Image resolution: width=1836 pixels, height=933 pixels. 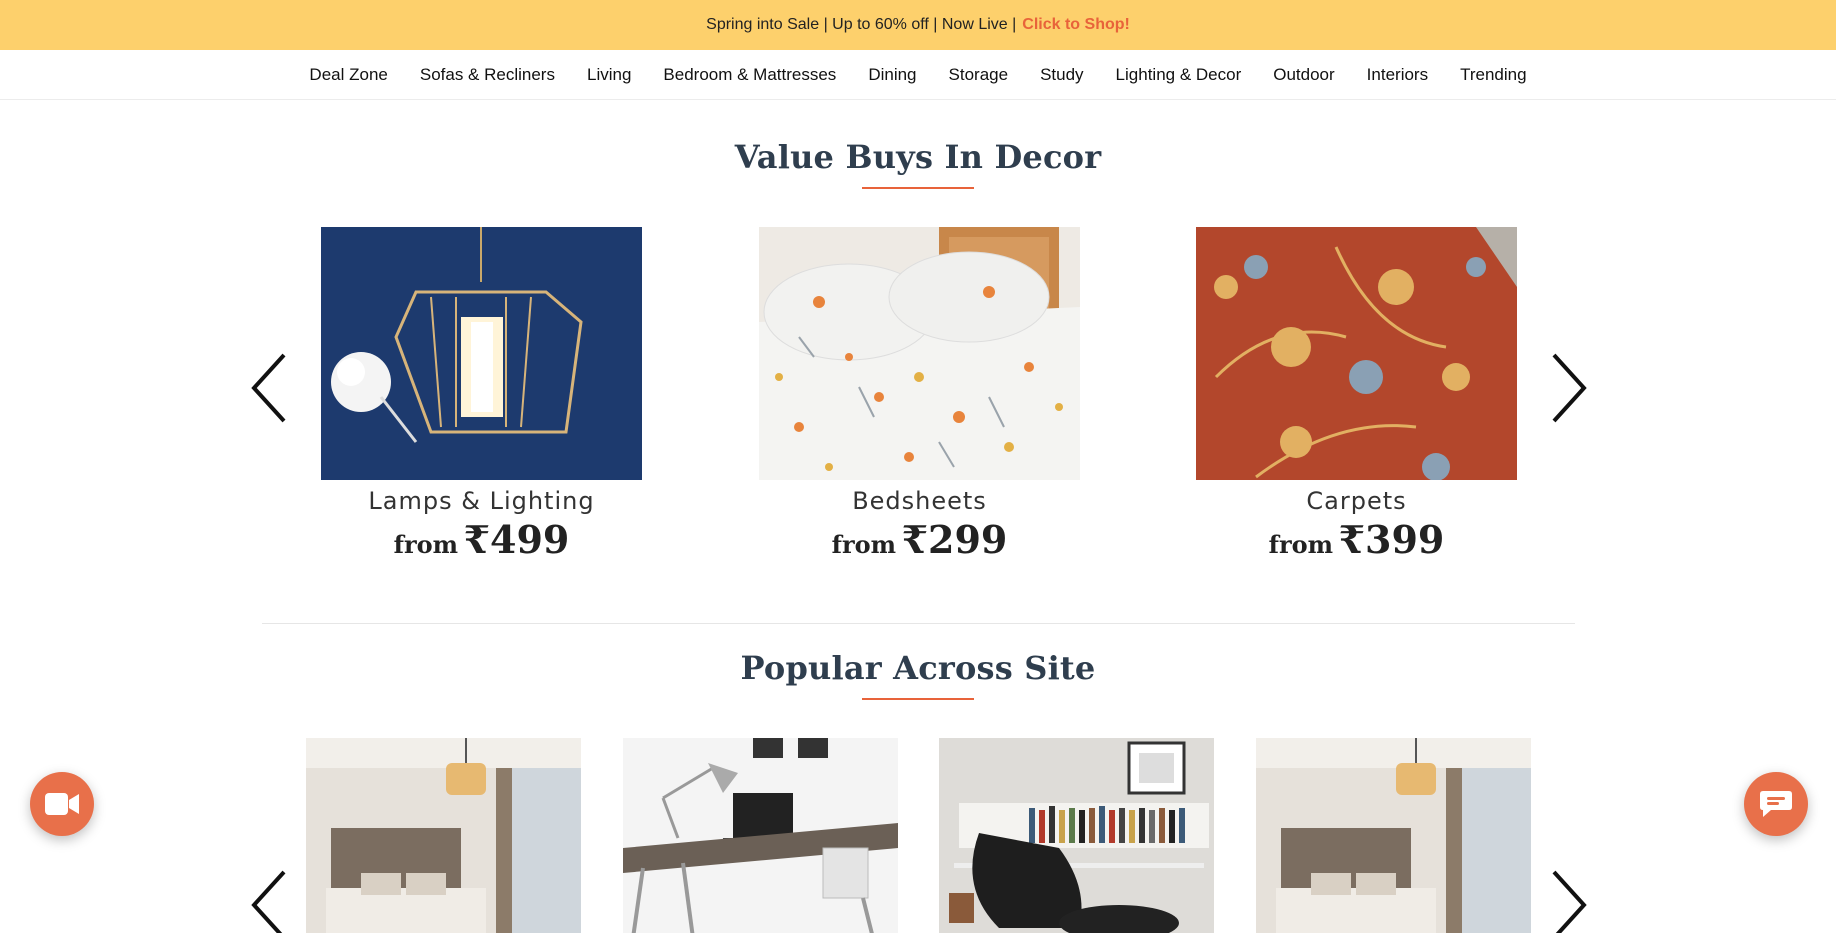 What do you see at coordinates (1356, 539) in the screenshot?
I see `decor-card-price: from ₹399` at bounding box center [1356, 539].